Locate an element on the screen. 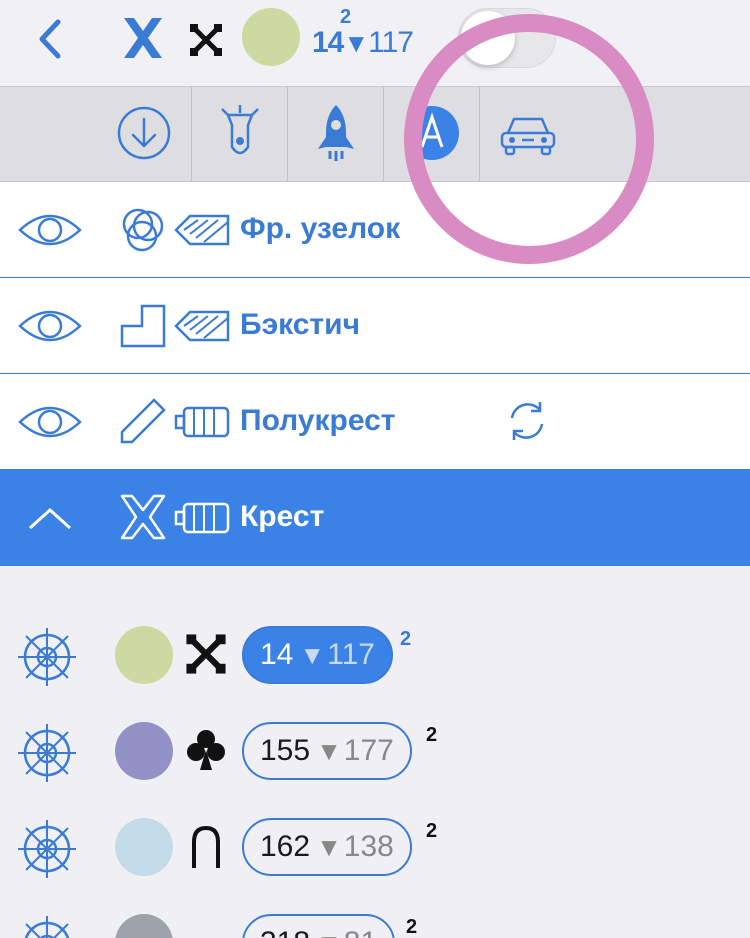 The width and height of the screenshot is (750, 938). chevron-up-icon is located at coordinates (50, 518).